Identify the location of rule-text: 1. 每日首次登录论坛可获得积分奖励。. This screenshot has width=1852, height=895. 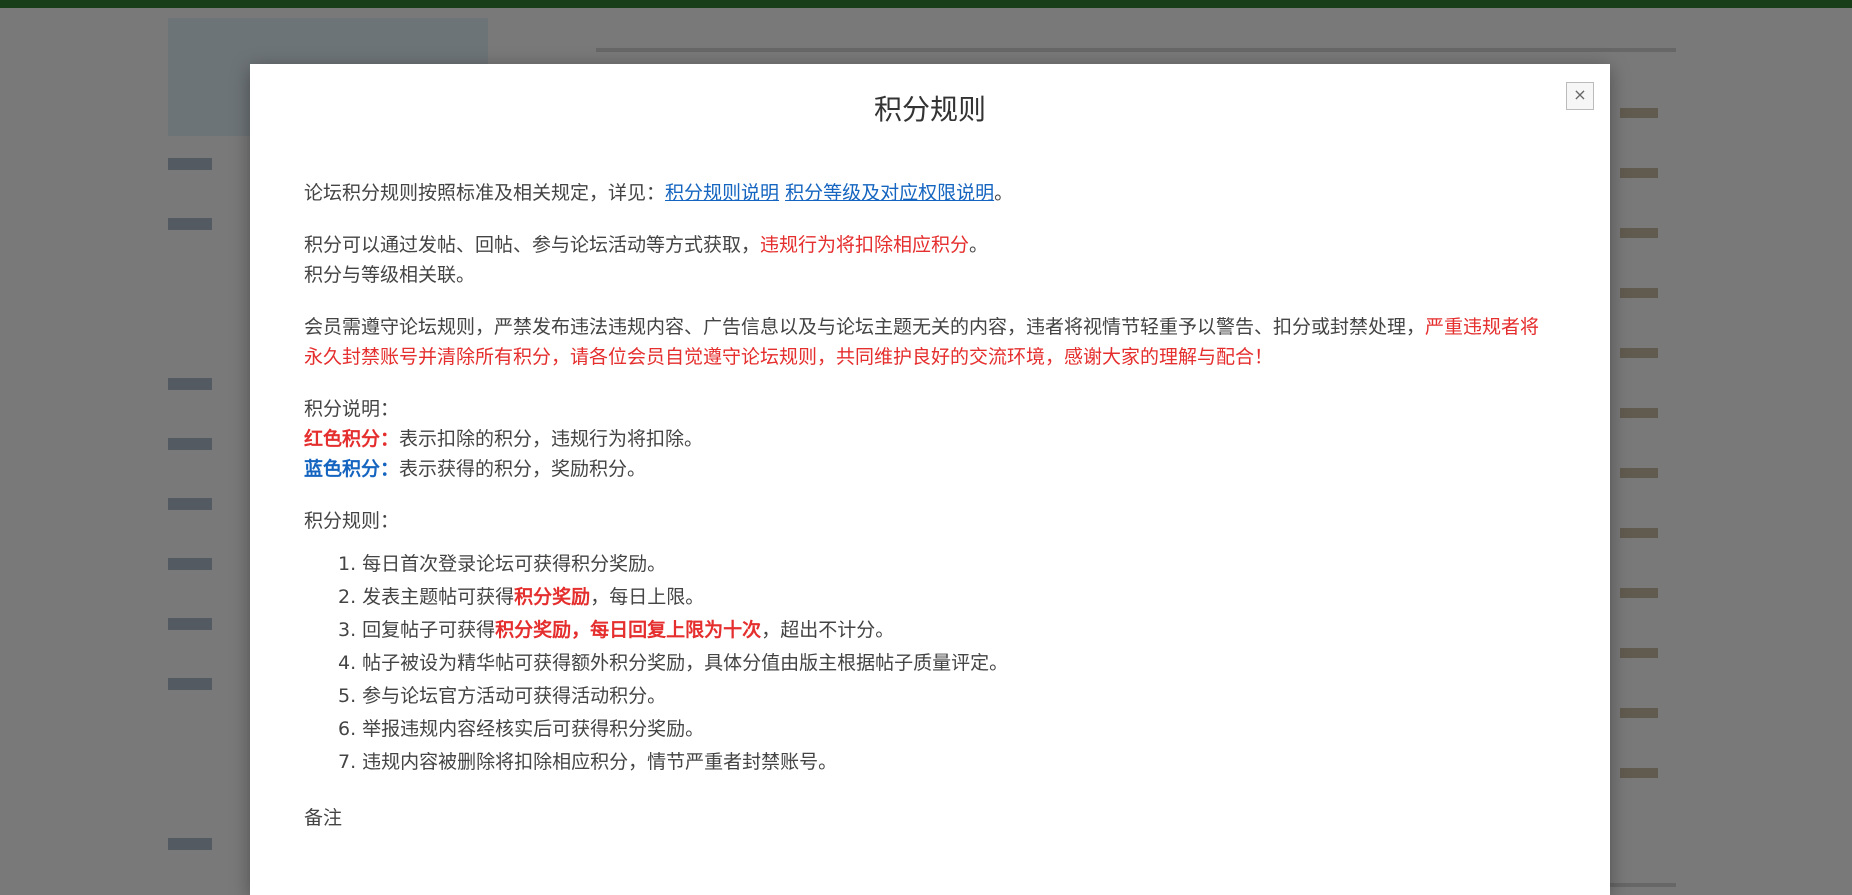
(502, 564).